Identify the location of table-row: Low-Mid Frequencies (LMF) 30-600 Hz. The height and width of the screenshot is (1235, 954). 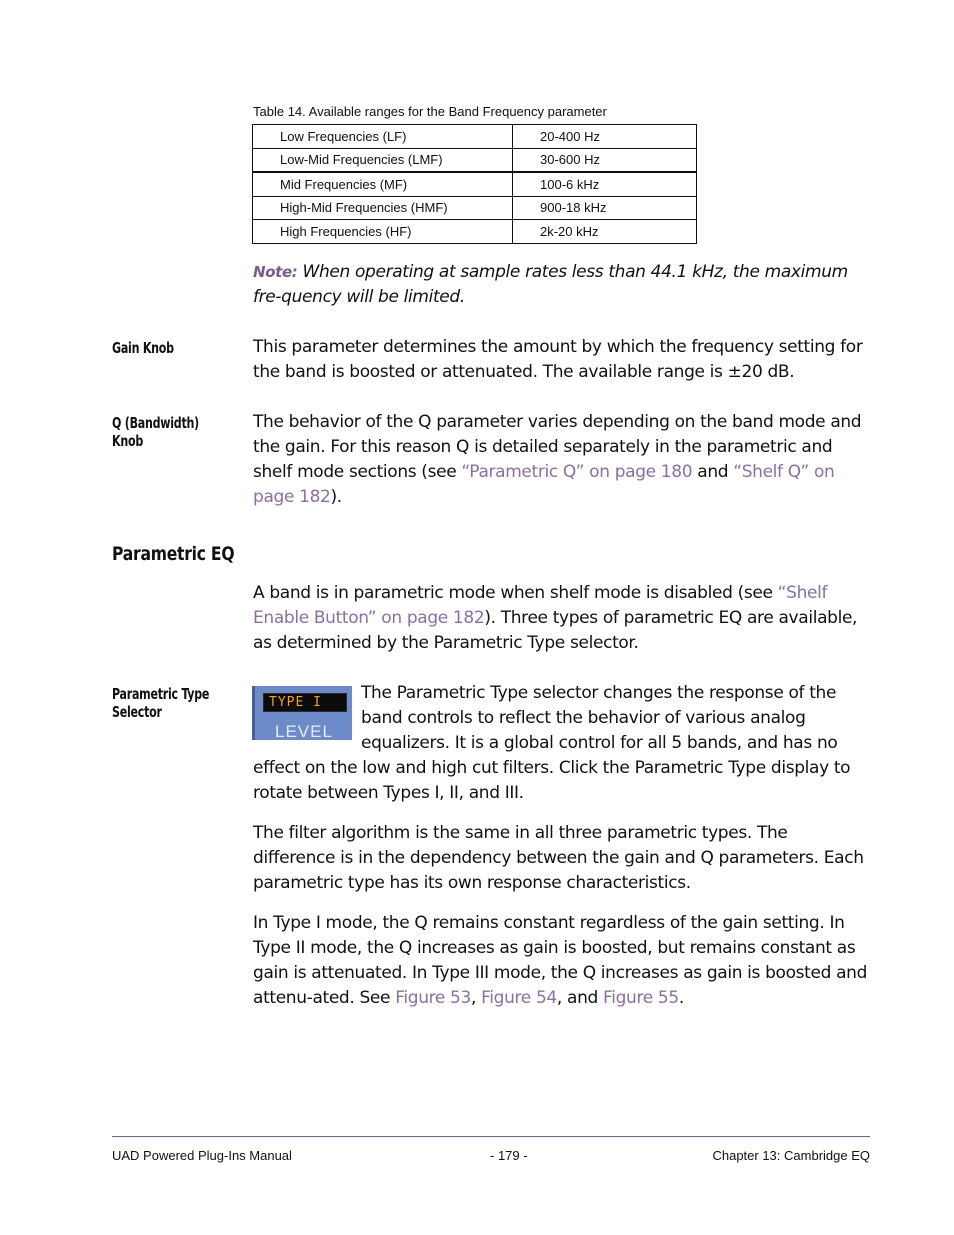
(474, 160).